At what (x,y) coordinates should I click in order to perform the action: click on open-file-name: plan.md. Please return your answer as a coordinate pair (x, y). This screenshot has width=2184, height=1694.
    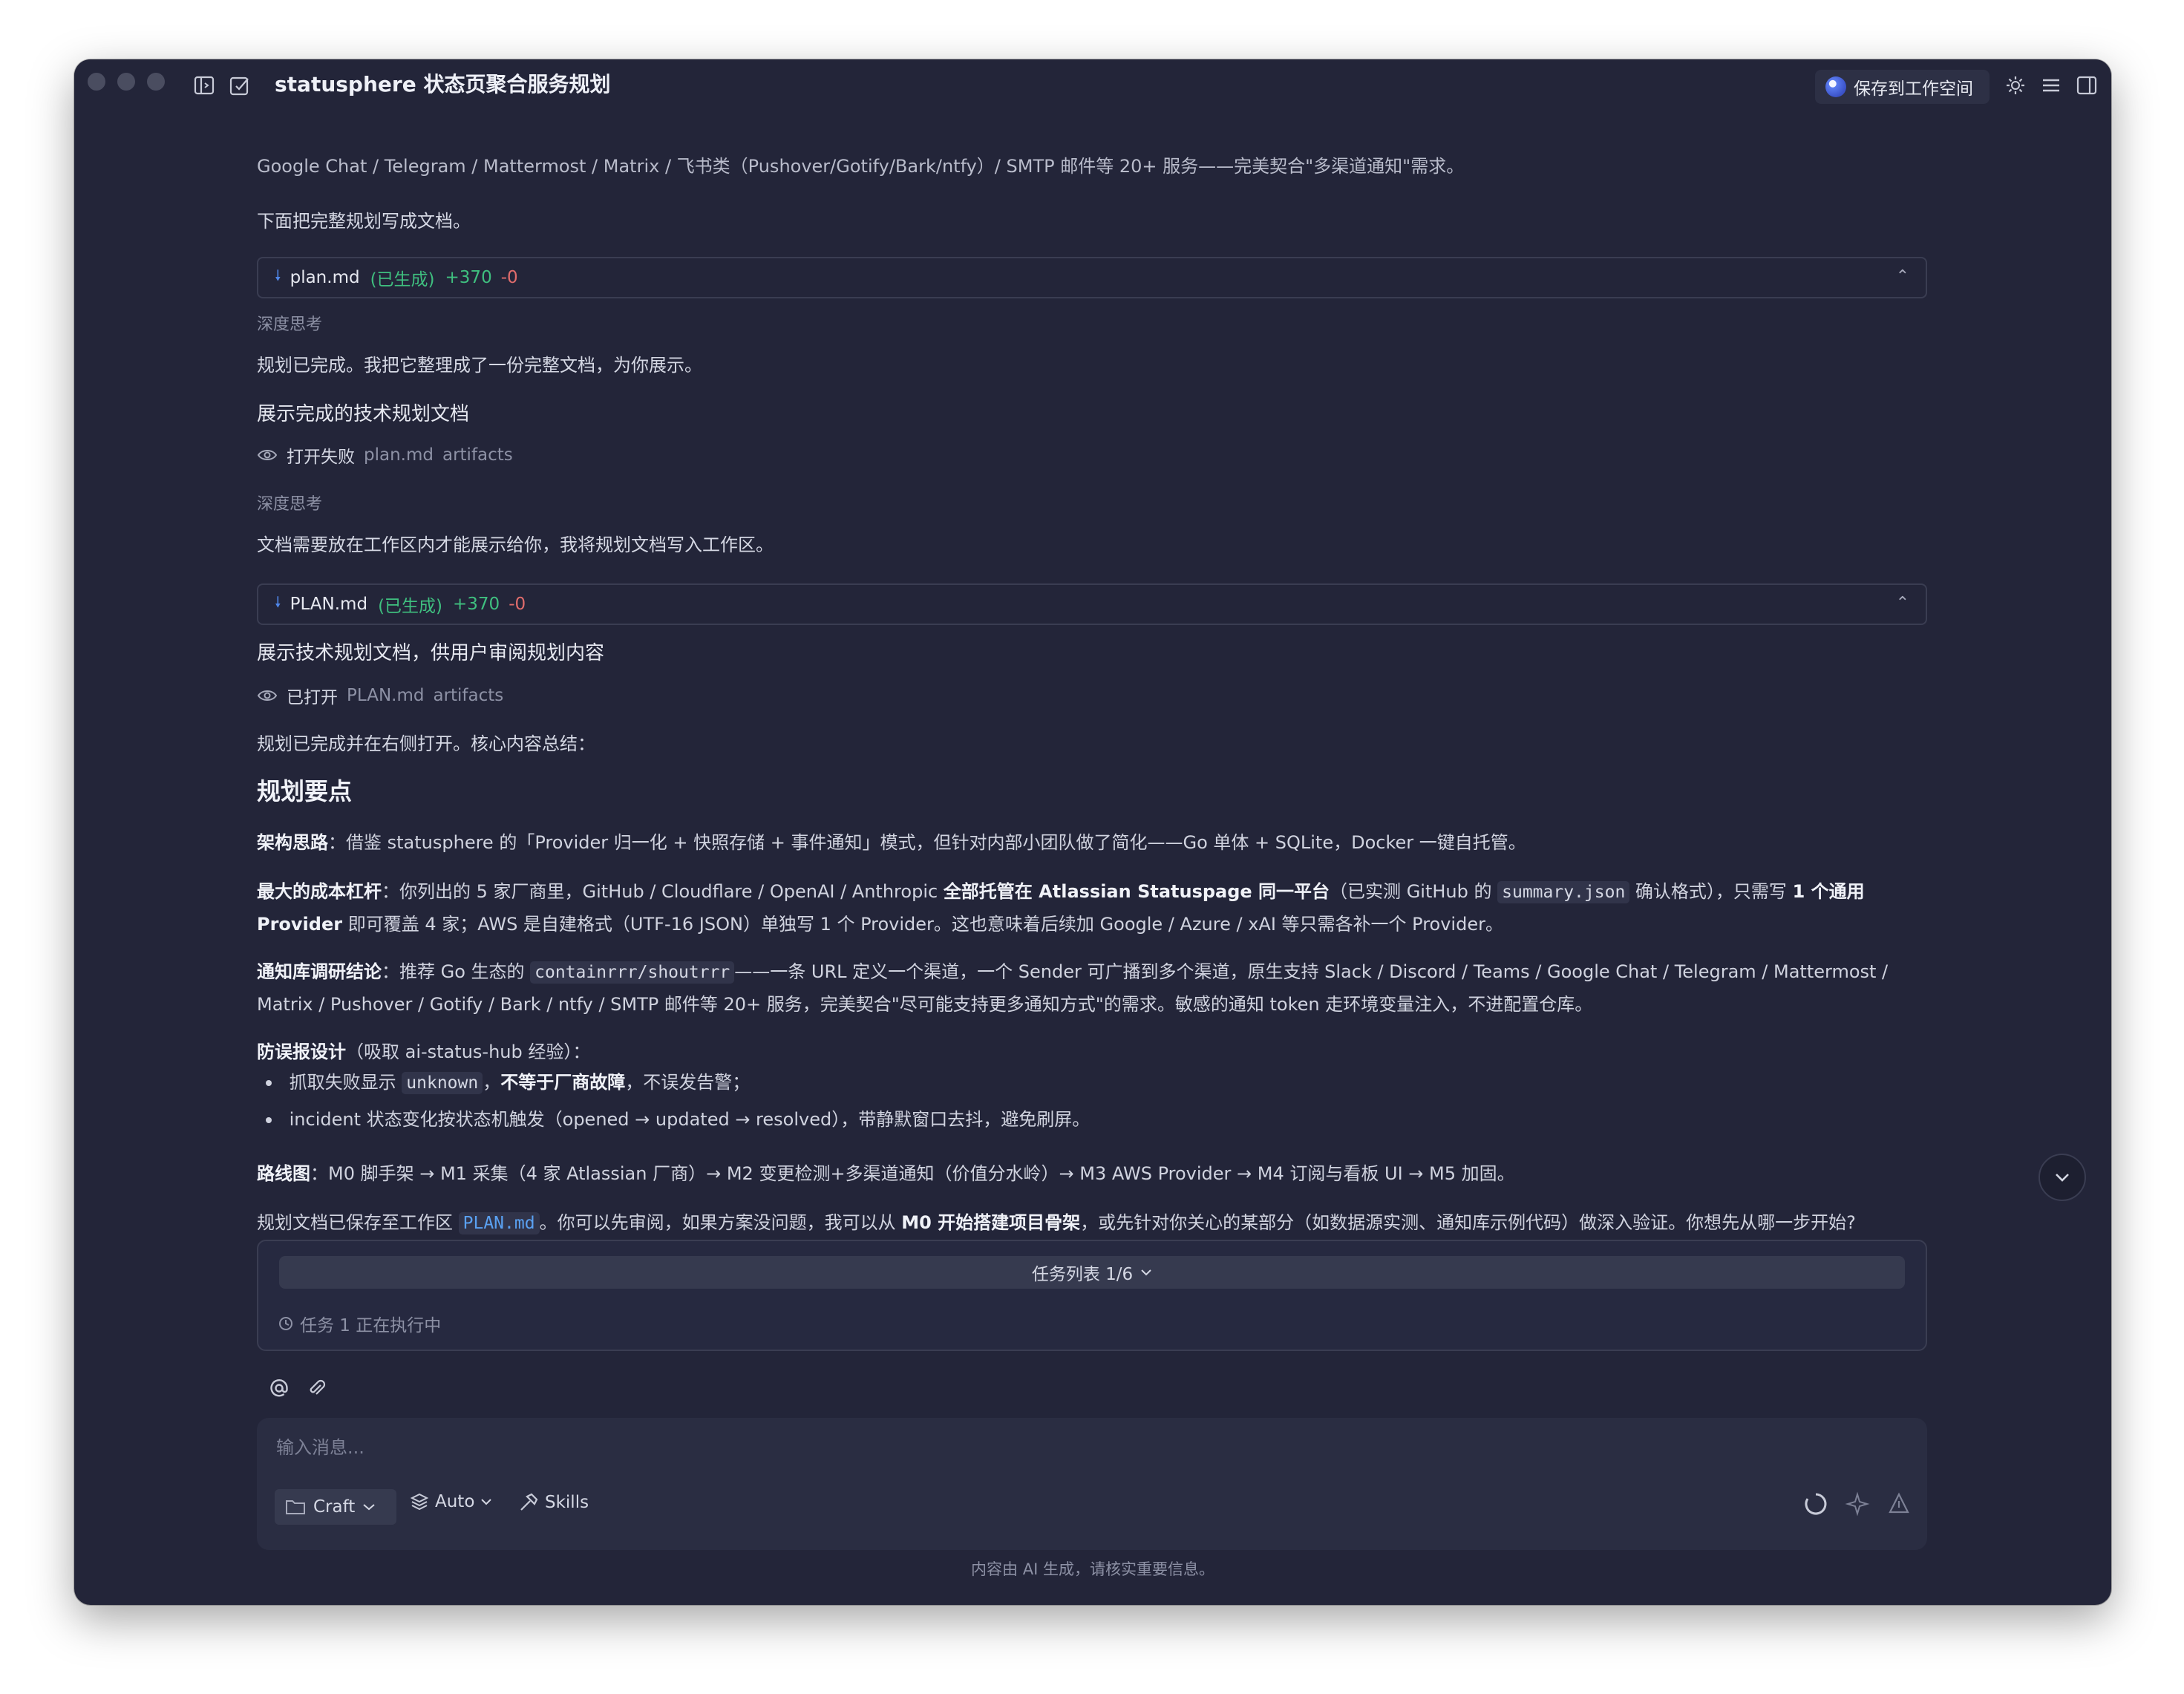
    Looking at the image, I should click on (399, 455).